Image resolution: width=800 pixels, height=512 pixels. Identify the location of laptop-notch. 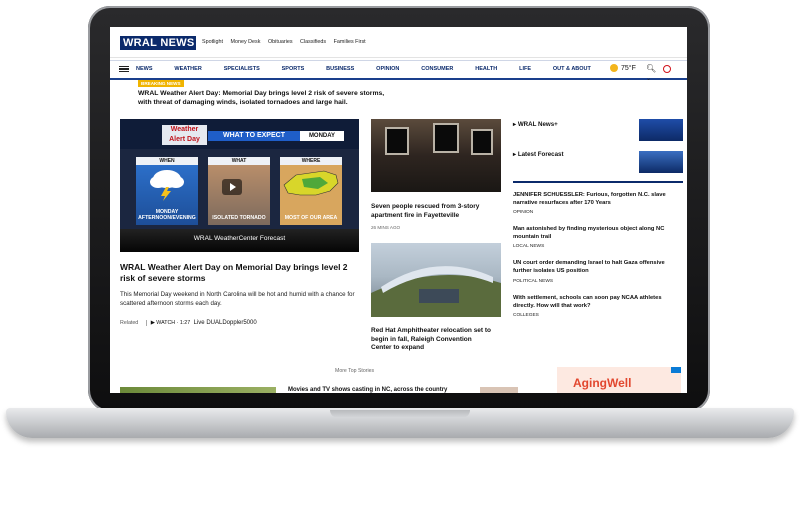
(400, 414).